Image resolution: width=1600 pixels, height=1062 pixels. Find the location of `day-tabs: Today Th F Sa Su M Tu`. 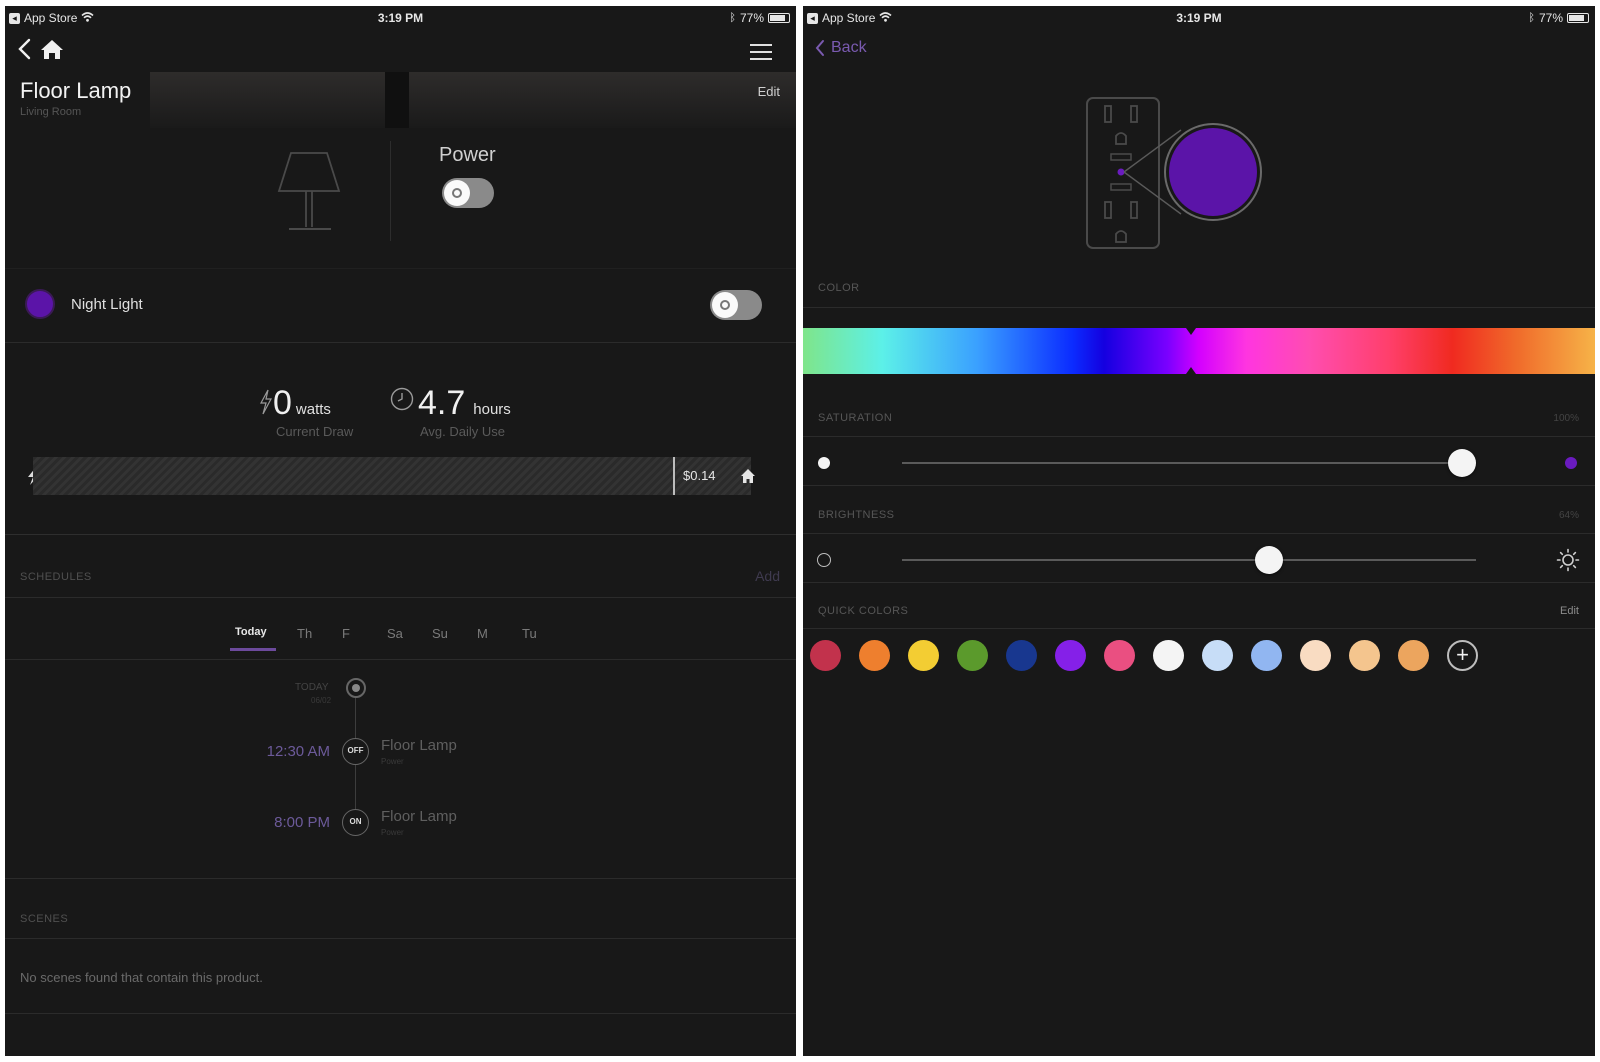

day-tabs: Today Th F Sa Su M Tu is located at coordinates (401, 633).